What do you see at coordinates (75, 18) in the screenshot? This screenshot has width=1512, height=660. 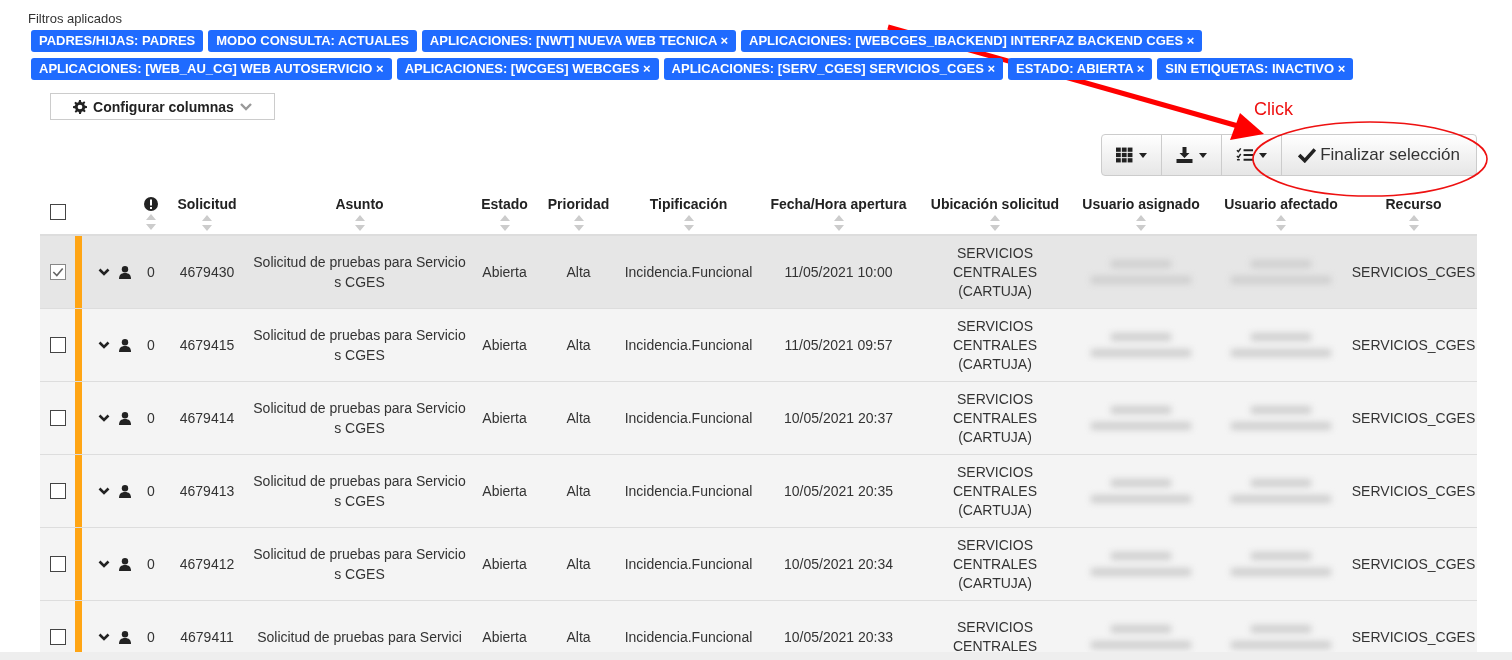 I see `filters-label: Filtros aplicados` at bounding box center [75, 18].